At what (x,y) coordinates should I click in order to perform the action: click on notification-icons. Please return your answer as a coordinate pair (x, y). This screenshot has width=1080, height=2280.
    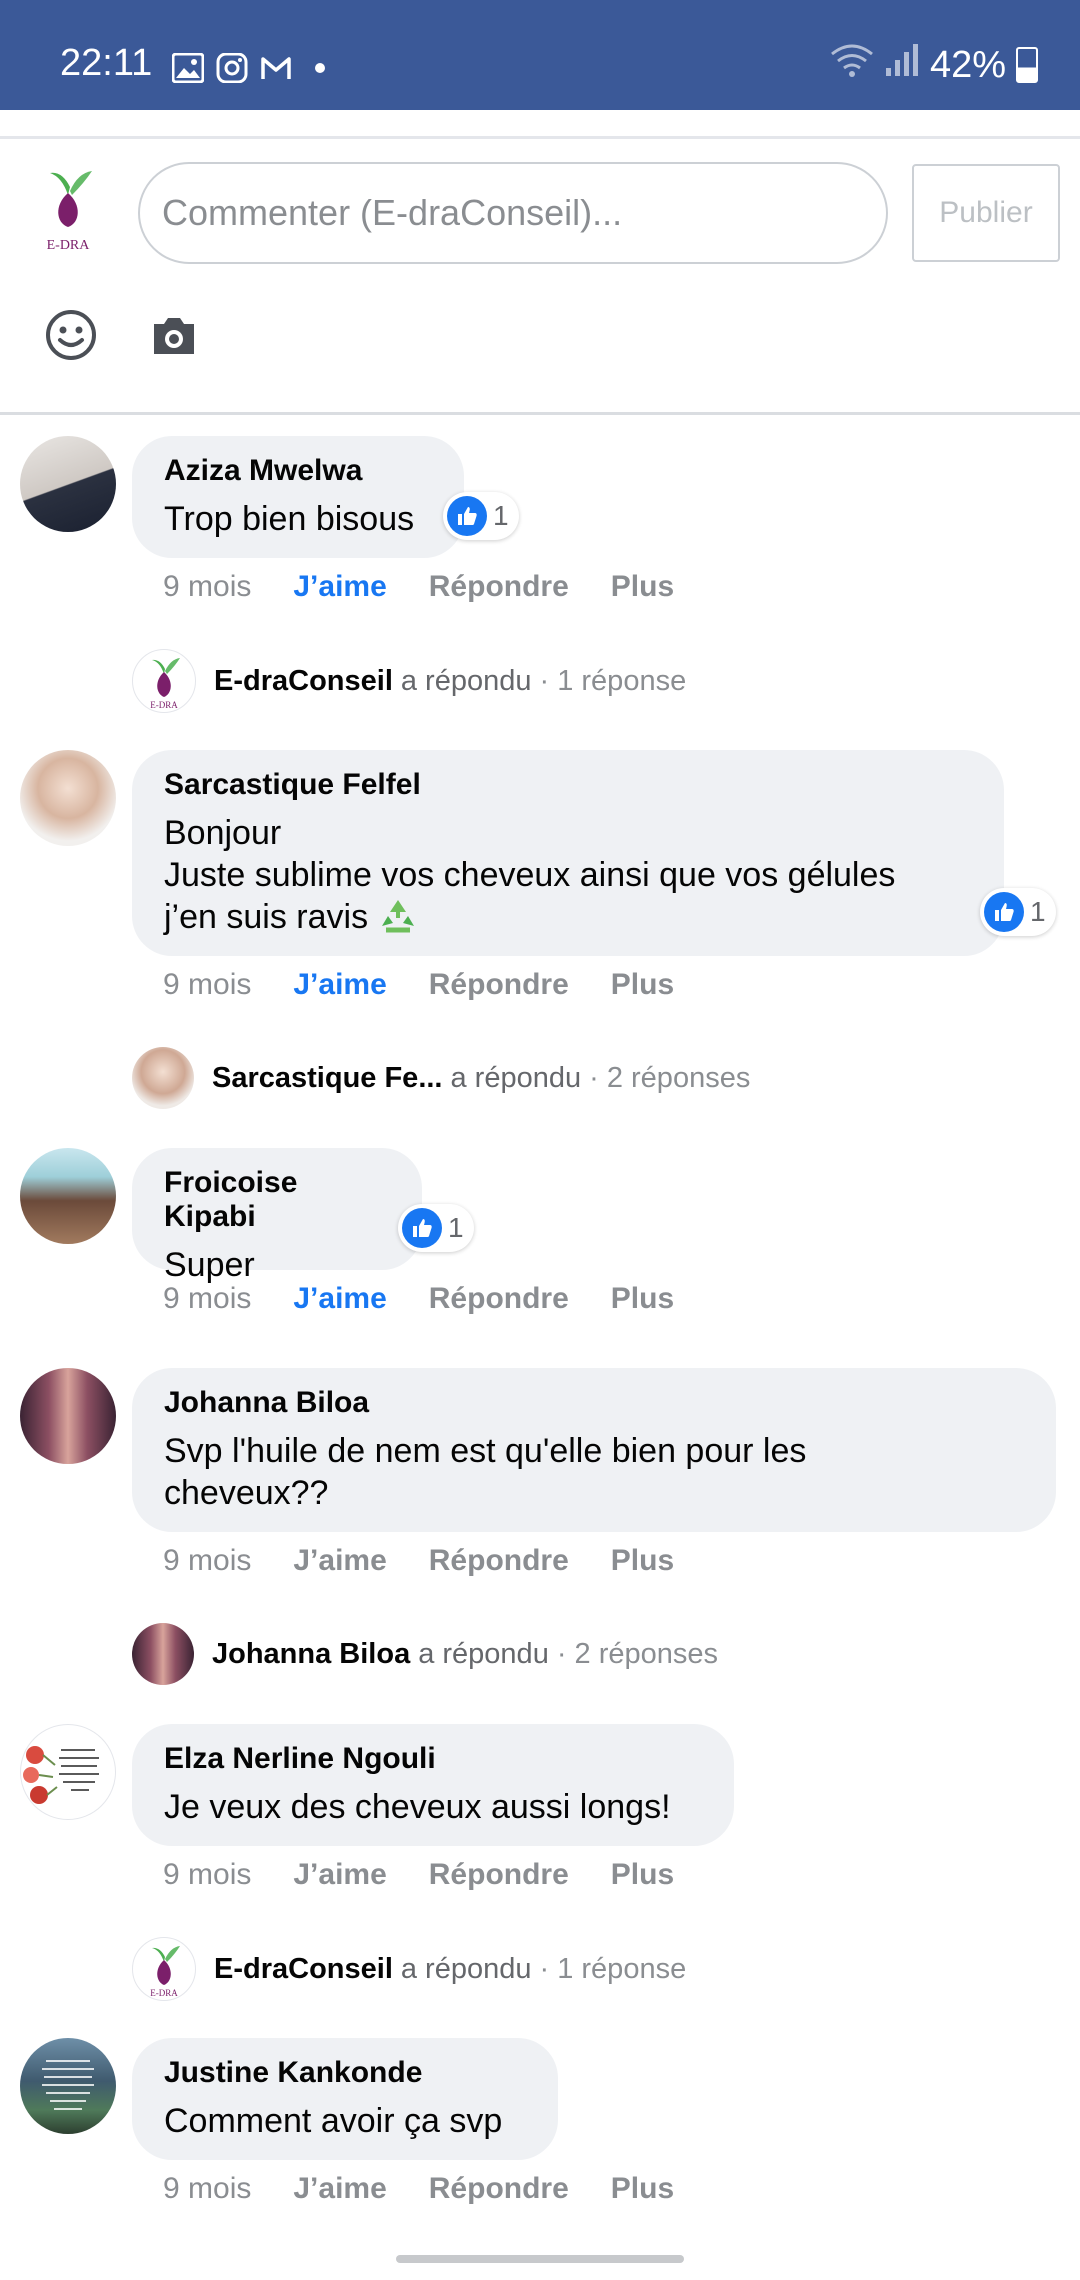
    Looking at the image, I should click on (253, 68).